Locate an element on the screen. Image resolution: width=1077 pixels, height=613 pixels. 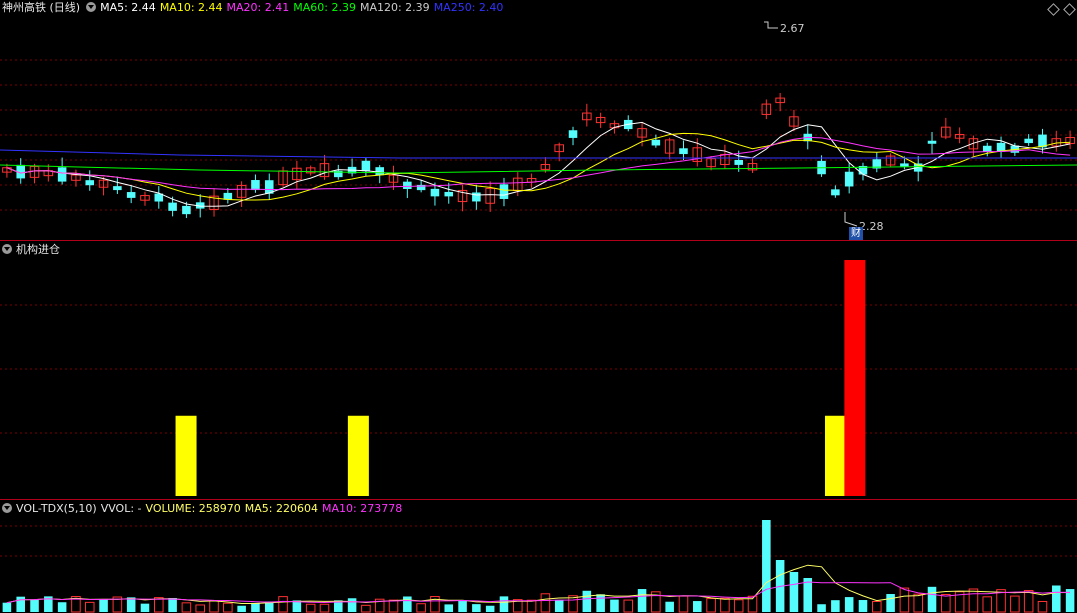
ma20-line is located at coordinates (538, 163).